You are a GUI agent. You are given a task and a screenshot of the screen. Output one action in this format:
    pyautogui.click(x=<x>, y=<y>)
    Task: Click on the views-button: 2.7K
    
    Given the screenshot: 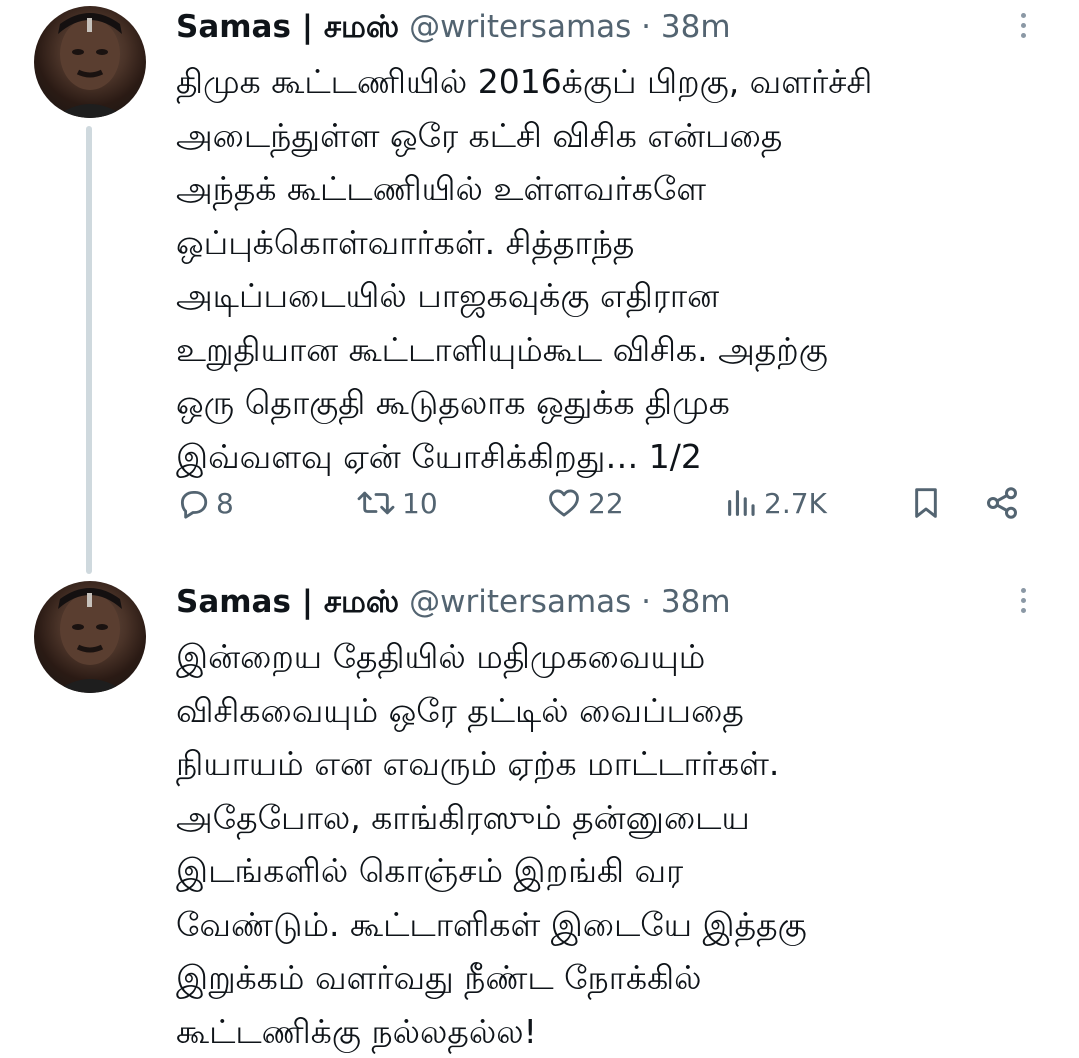 What is the action you would take?
    pyautogui.click(x=775, y=503)
    